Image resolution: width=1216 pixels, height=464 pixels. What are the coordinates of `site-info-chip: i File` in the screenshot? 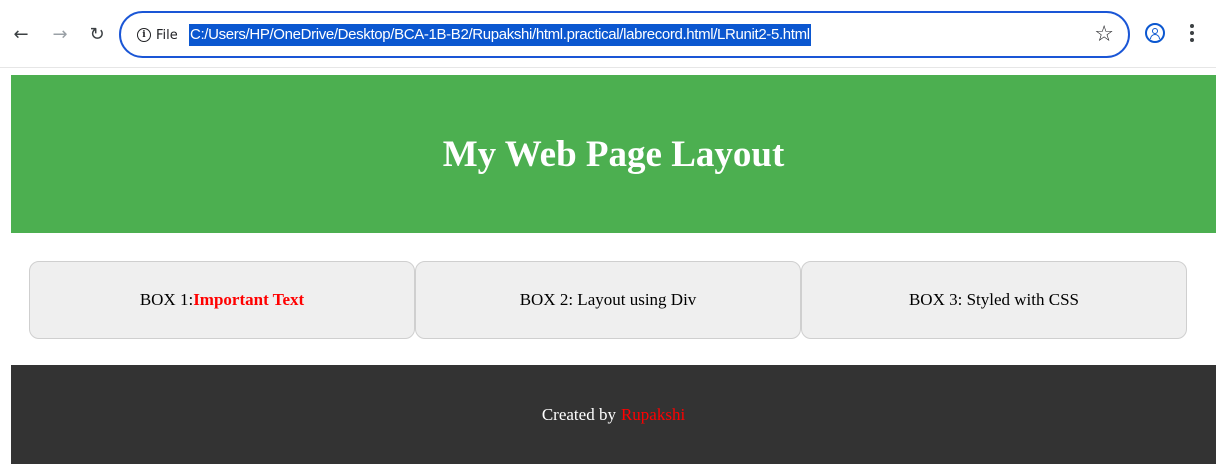 It's located at (157, 35).